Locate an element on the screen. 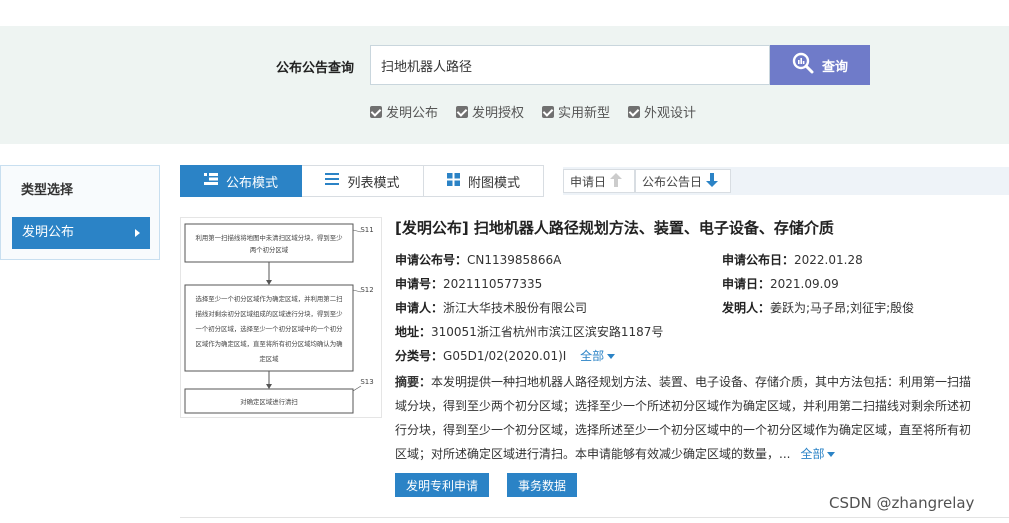  field-label: 申请公布号： is located at coordinates (431, 260).